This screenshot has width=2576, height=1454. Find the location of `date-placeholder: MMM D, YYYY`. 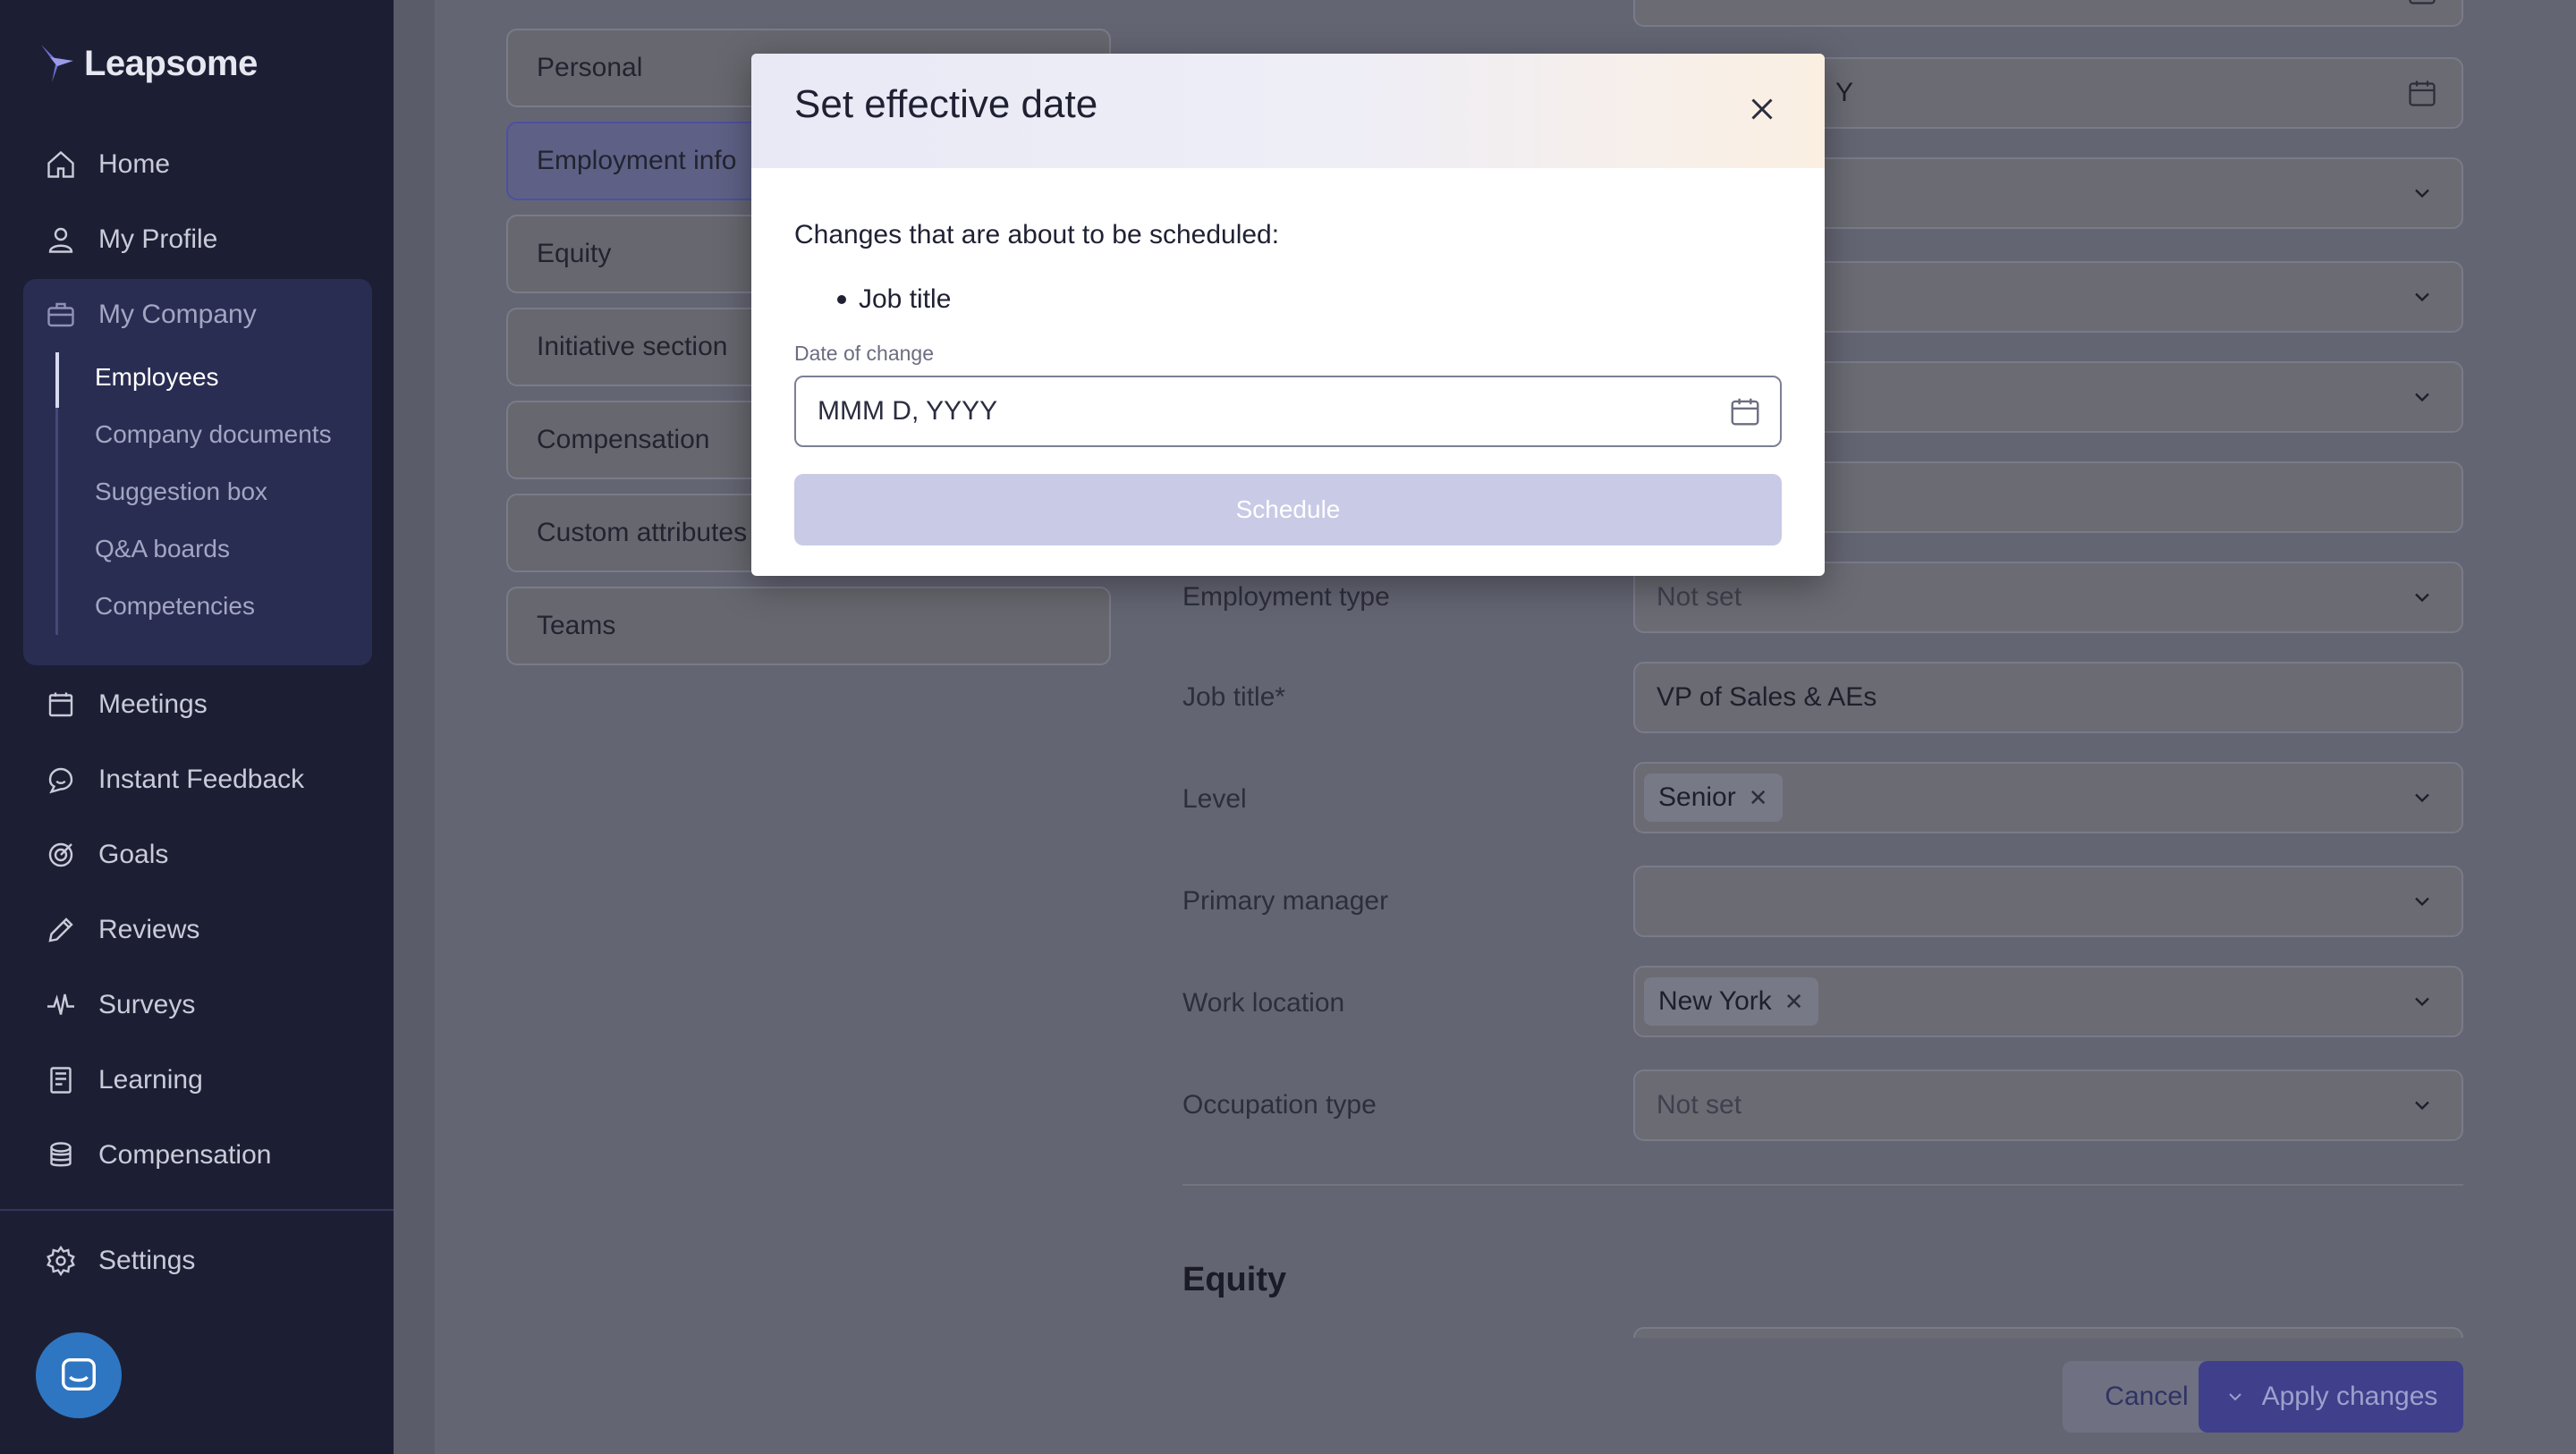

date-placeholder: MMM D, YYYY is located at coordinates (908, 411).